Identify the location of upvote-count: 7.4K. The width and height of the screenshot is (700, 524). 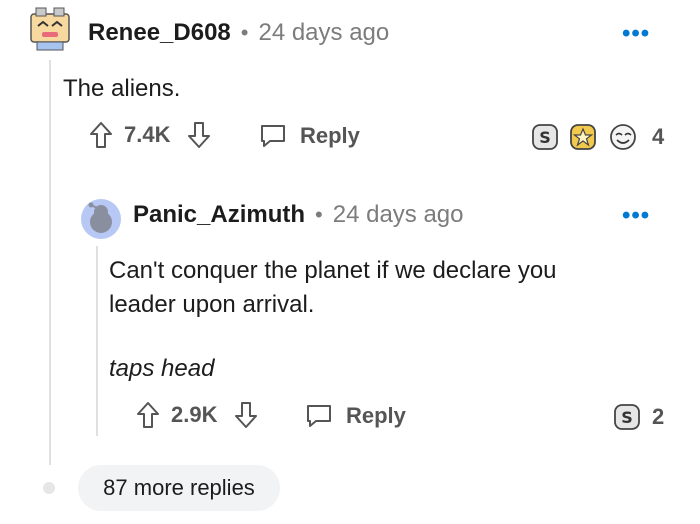
(147, 134).